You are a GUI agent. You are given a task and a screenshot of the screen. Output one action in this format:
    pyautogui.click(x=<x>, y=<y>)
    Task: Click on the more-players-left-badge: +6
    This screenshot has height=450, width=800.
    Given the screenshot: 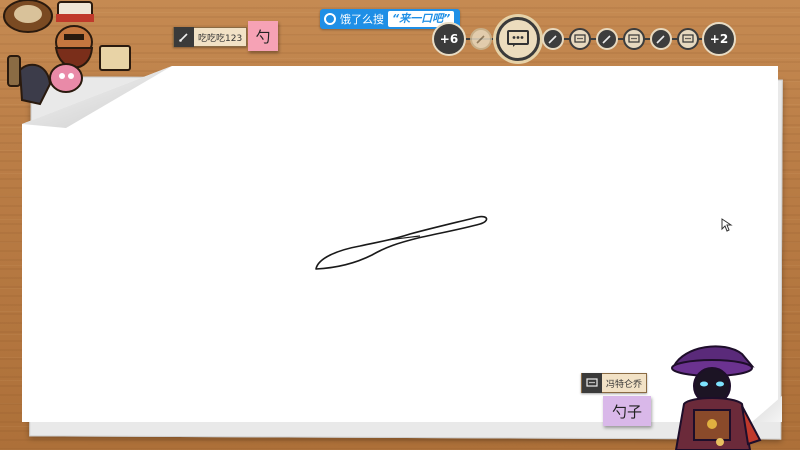 What is the action you would take?
    pyautogui.click(x=449, y=39)
    